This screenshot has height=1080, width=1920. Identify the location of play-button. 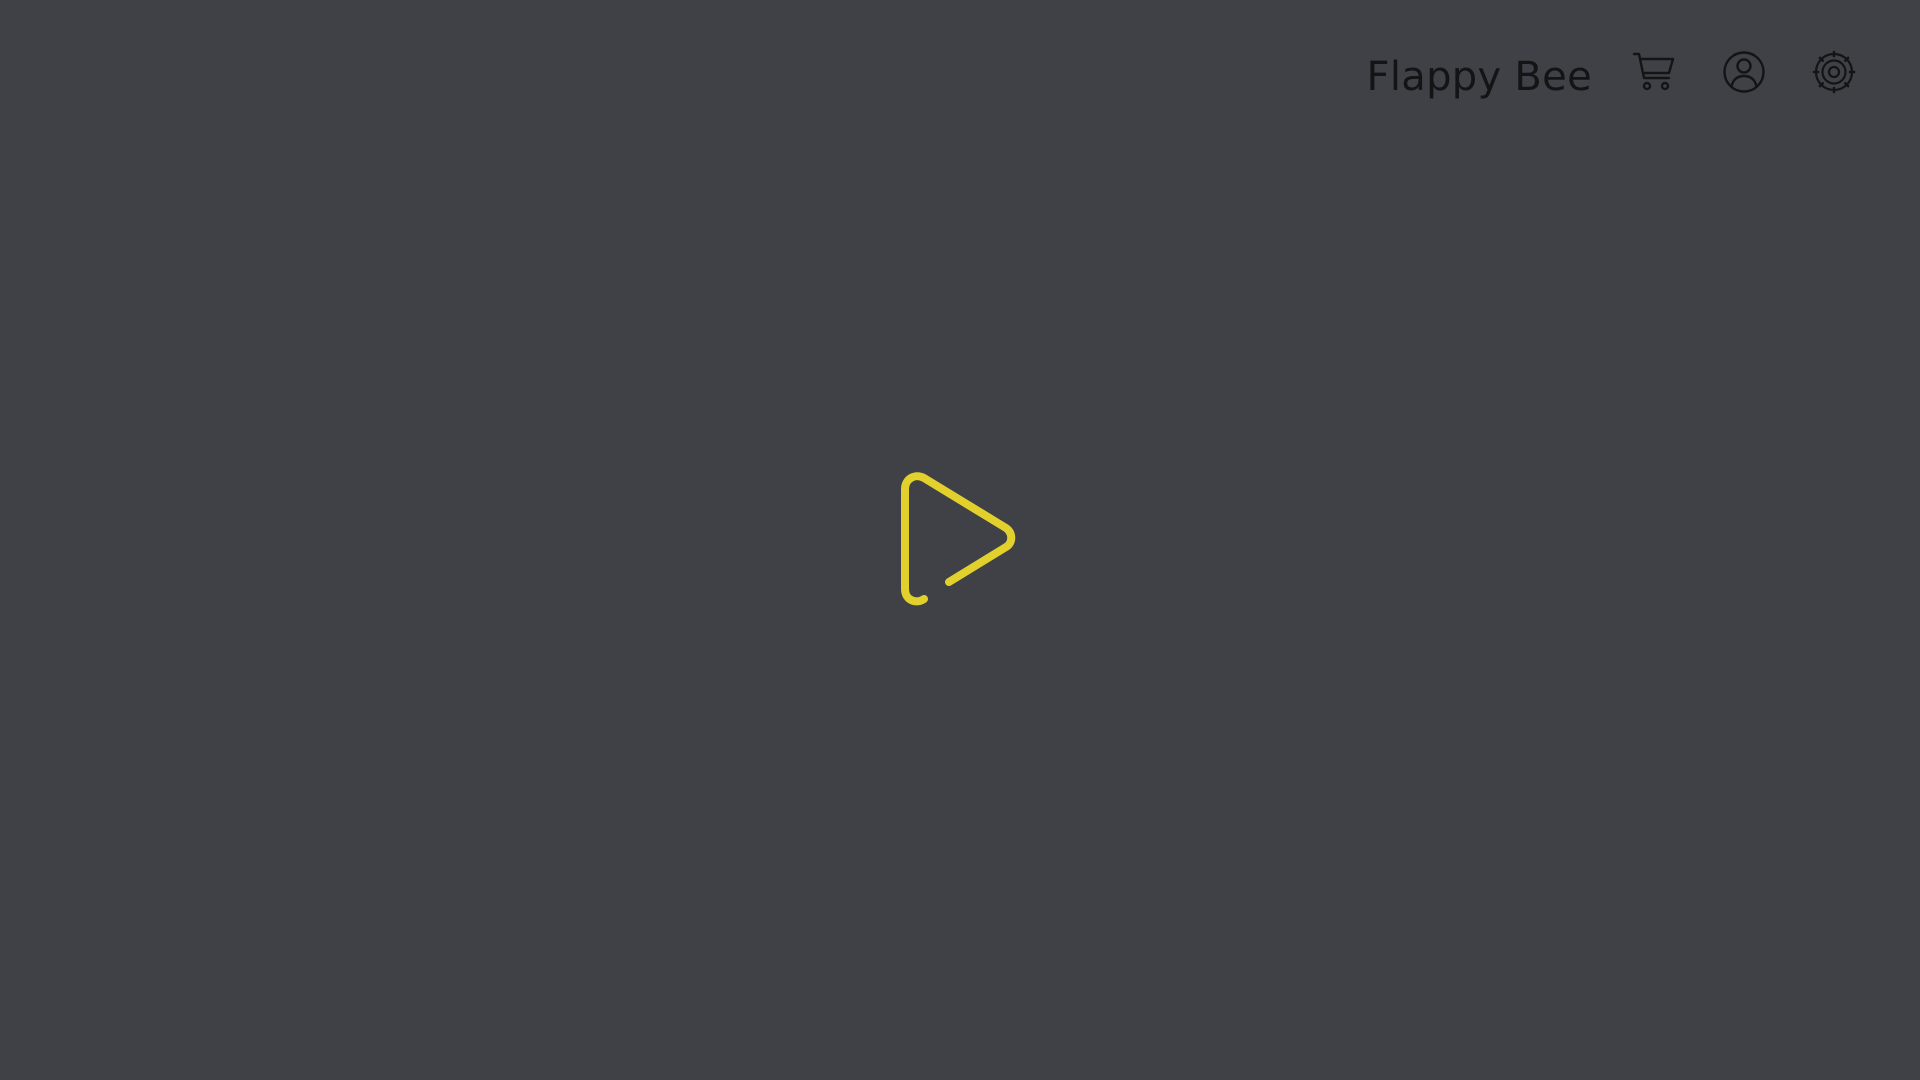
(959, 539).